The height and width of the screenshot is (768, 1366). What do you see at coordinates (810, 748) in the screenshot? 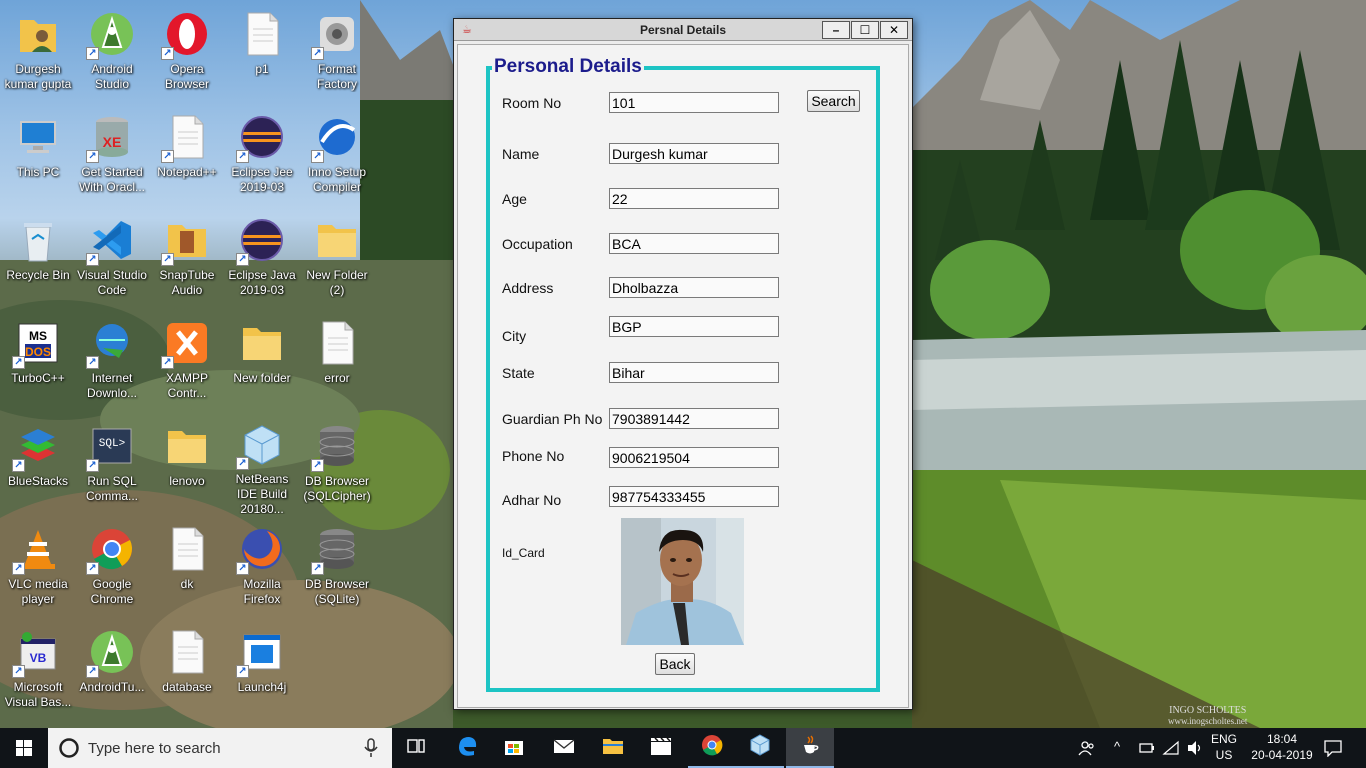
I see `java-taskbar-button` at bounding box center [810, 748].